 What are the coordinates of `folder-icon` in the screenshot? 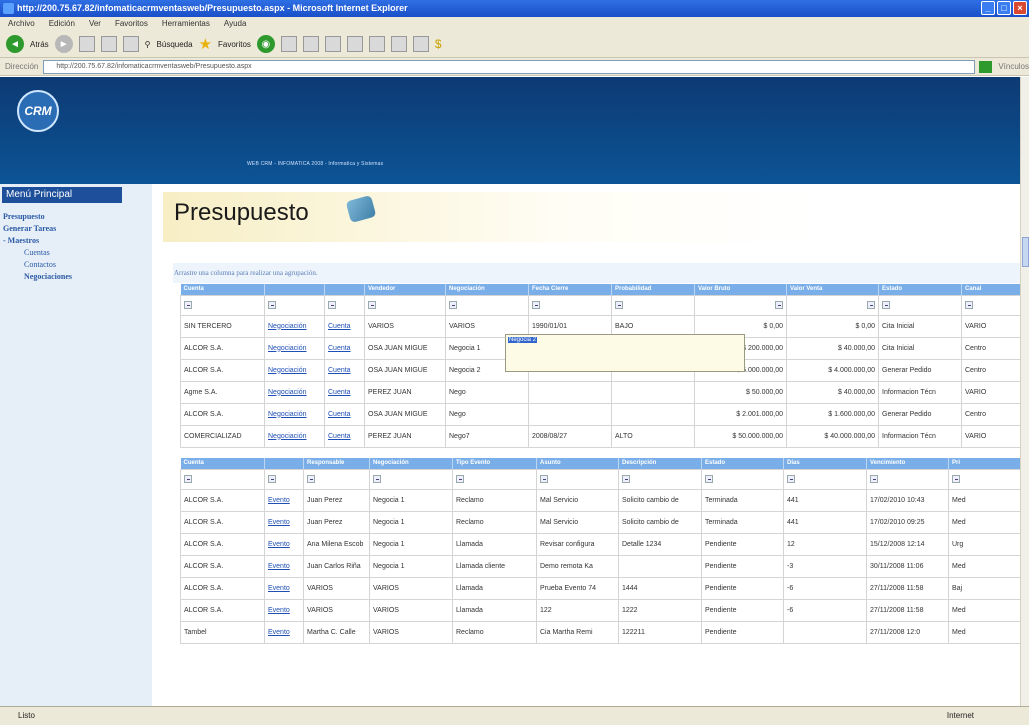 It's located at (376, 44).